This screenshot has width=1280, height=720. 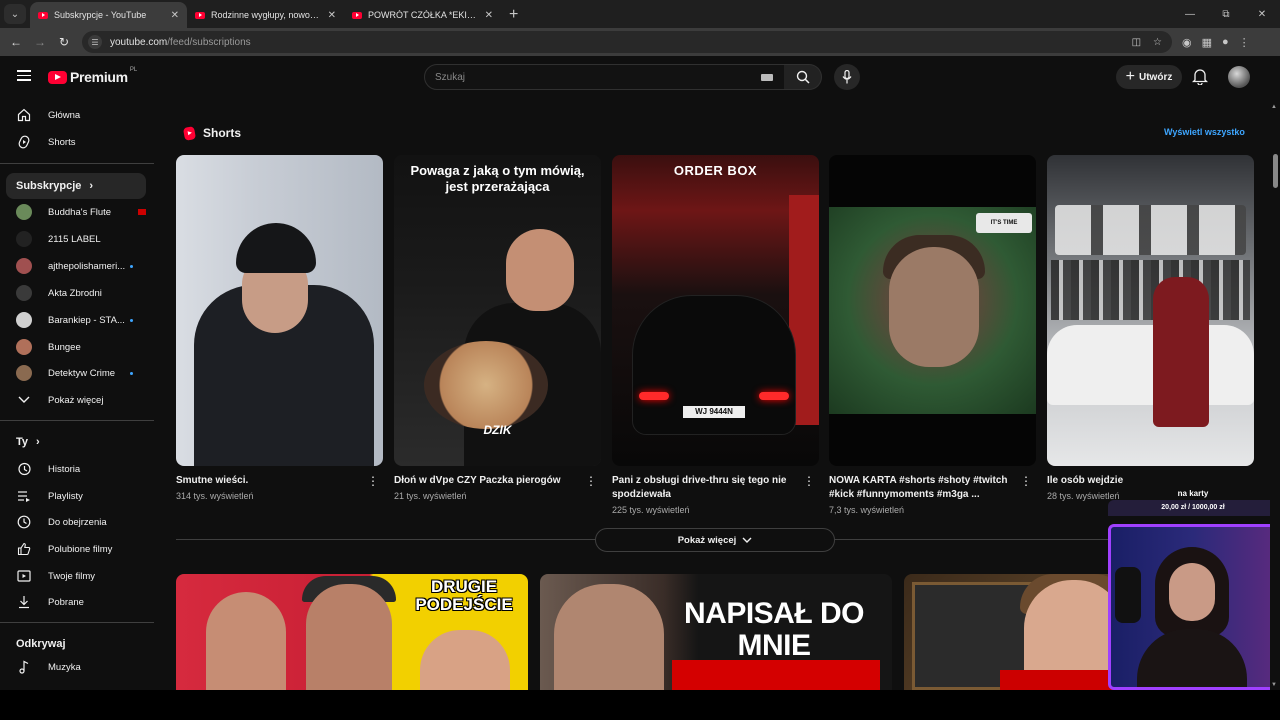 I want to click on restore-icon: ⧉, so click(x=1226, y=14).